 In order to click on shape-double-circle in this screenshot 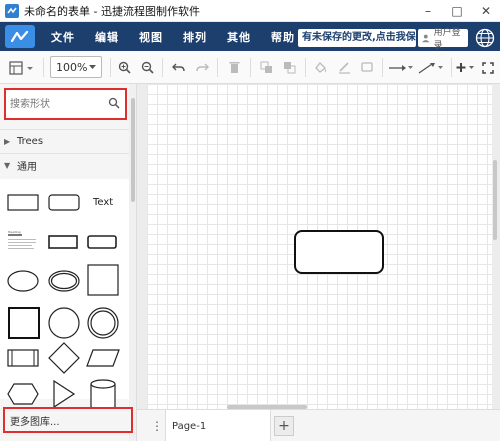, I will do `click(103, 323)`.